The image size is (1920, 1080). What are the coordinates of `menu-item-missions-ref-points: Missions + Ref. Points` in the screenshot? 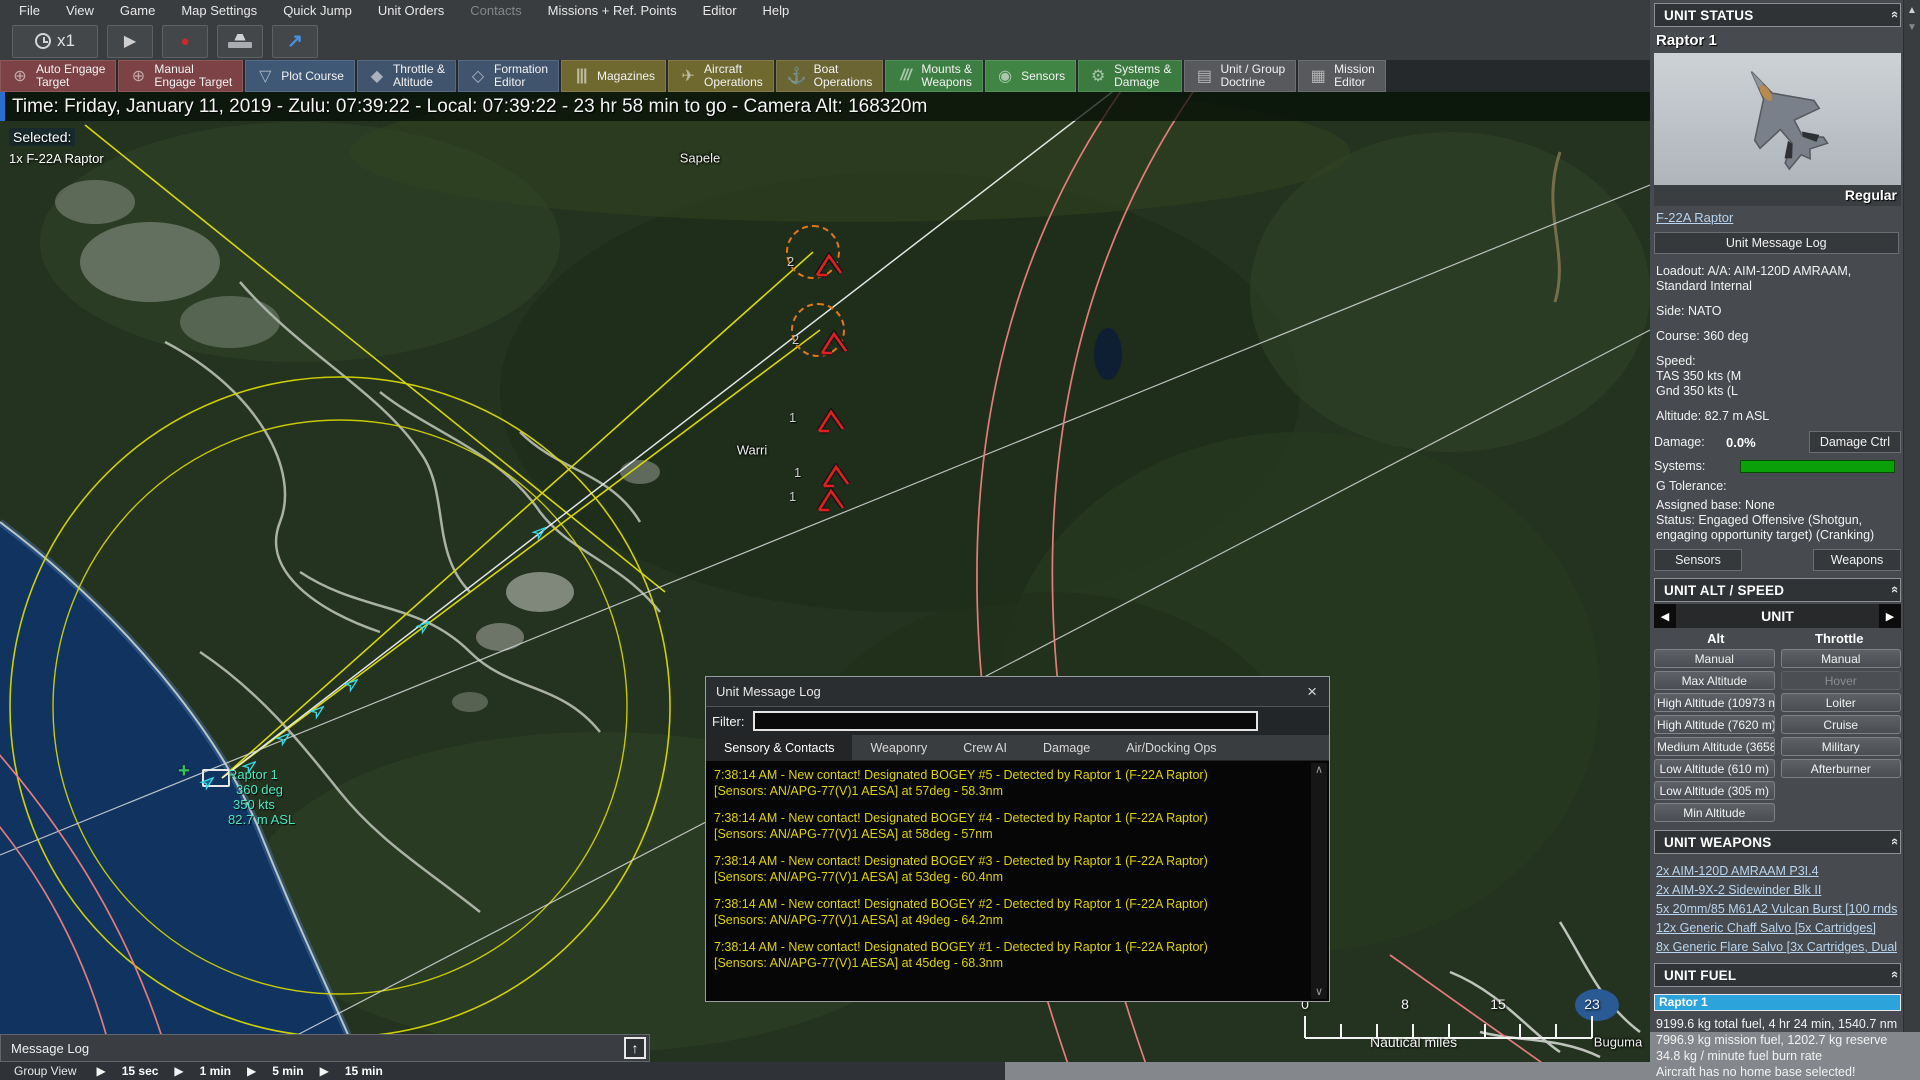 It's located at (612, 11).